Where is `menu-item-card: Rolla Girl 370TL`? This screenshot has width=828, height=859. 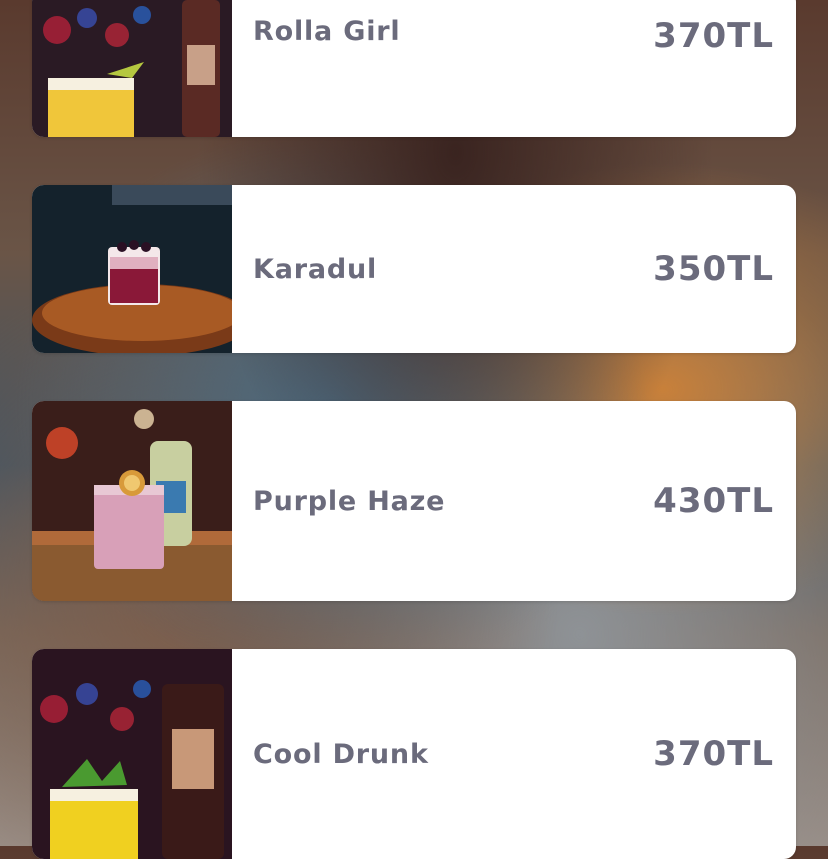 menu-item-card: Rolla Girl 370TL is located at coordinates (414, 68).